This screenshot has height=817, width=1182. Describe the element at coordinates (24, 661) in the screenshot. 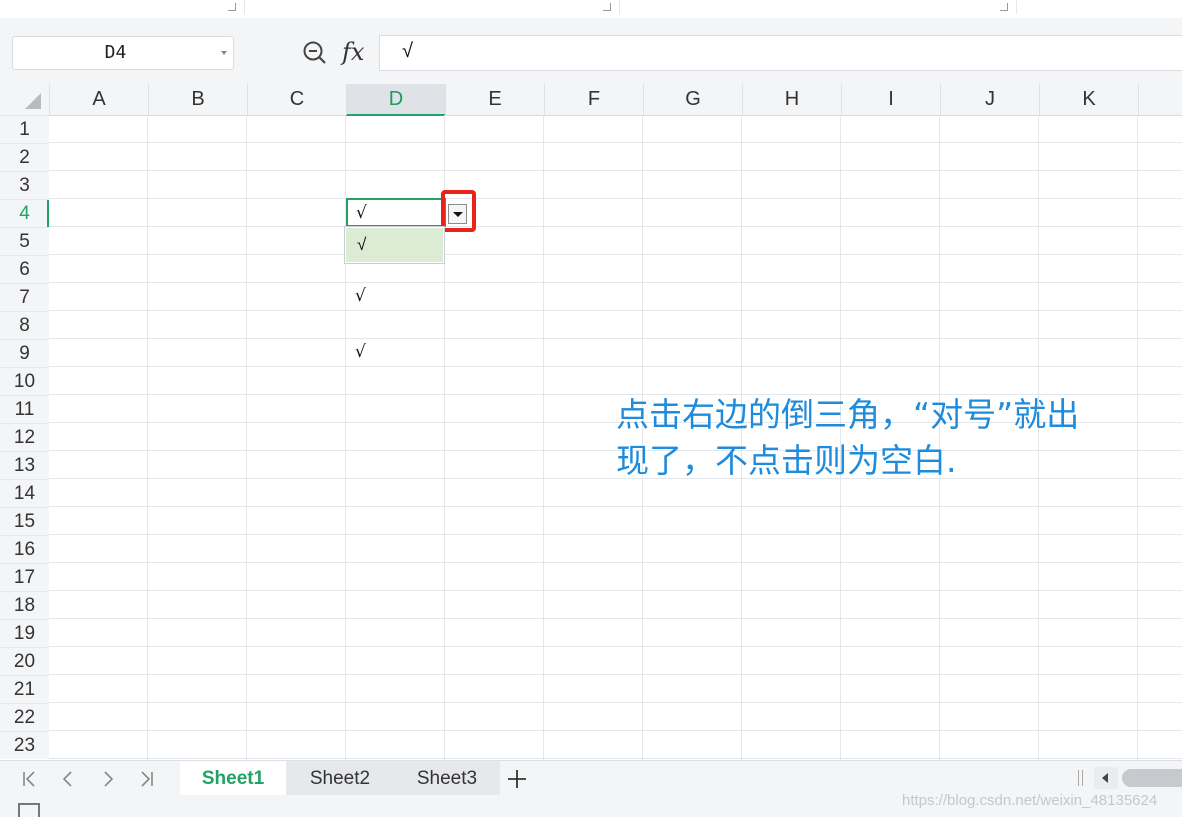

I see `row-header-20: 20` at that location.